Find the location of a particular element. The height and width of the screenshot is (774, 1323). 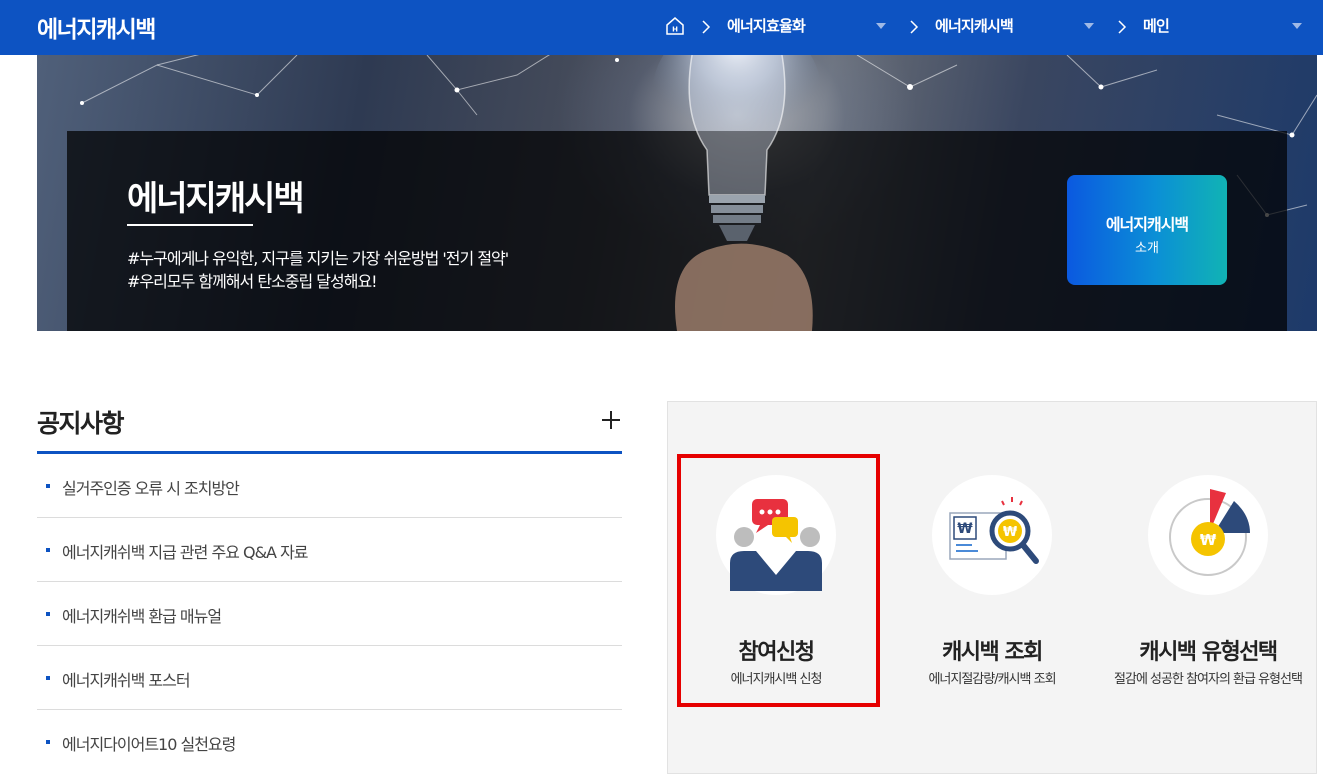

notice-item: 에너지캐쉬백 포스터 is located at coordinates (329, 678).